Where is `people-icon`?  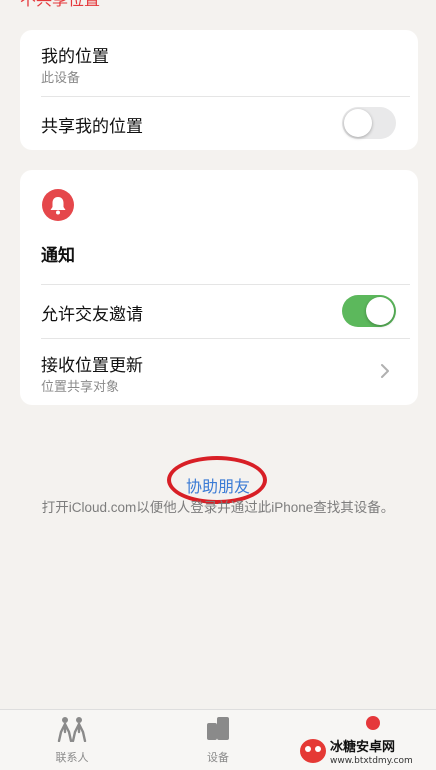 people-icon is located at coordinates (72, 731).